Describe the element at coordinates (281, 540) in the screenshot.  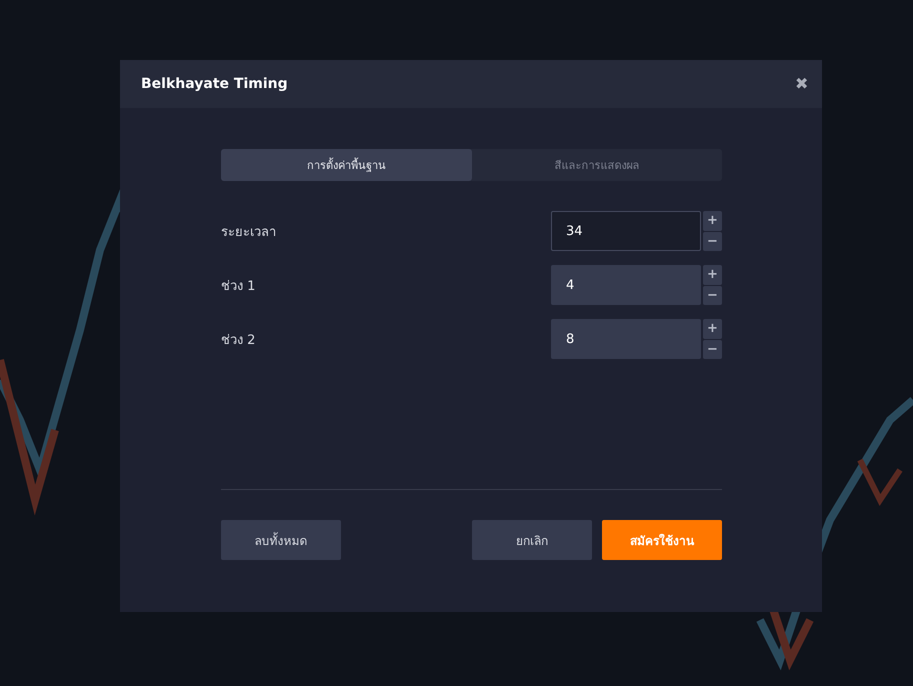
I see `secondary-button: ลบทั้งหมด` at that location.